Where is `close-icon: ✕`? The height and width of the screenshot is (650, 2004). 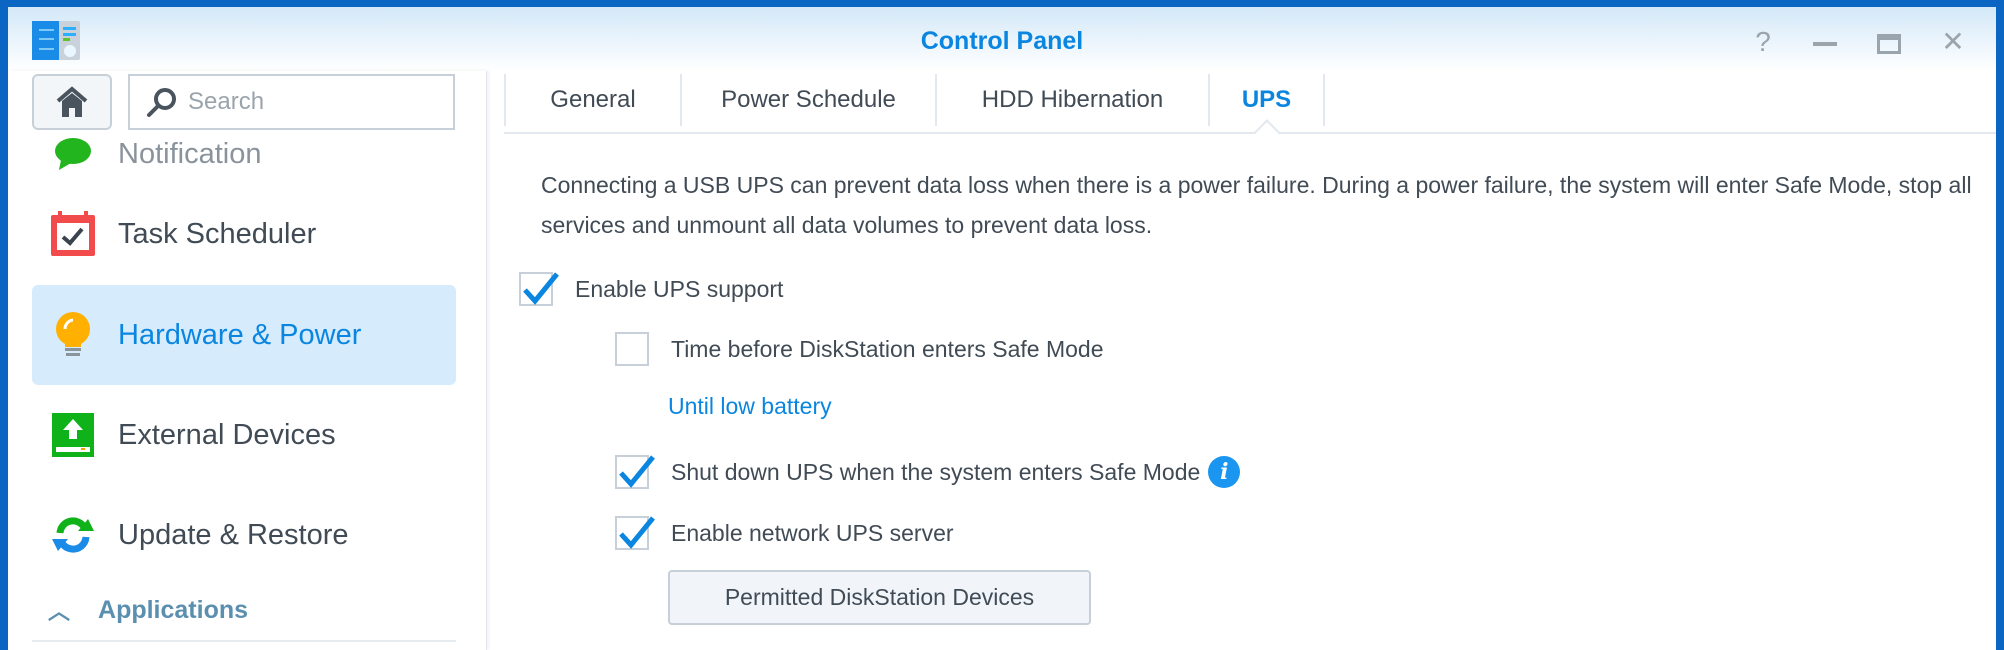
close-icon: ✕ is located at coordinates (1953, 41).